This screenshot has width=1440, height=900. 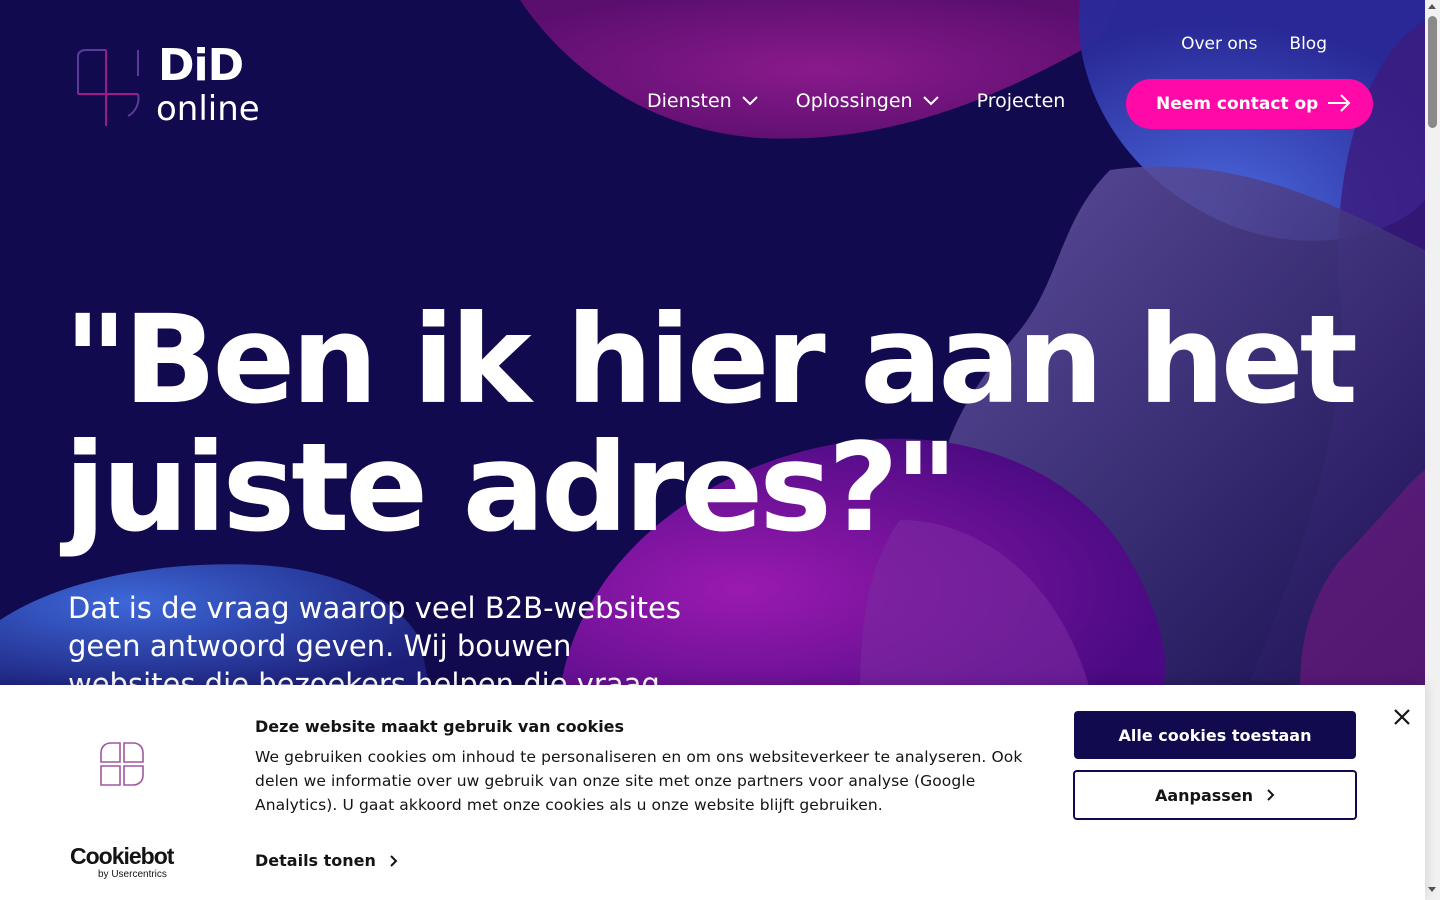 I want to click on nav-item-diensten: Diensten, so click(x=702, y=101).